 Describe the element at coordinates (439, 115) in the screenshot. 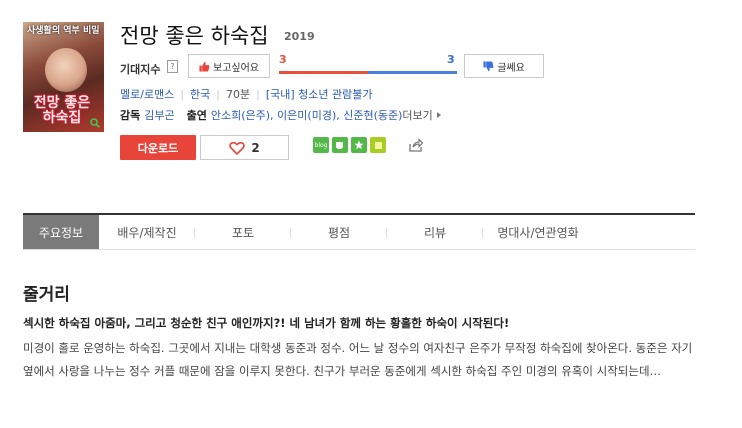

I see `caret-right-icon` at that location.